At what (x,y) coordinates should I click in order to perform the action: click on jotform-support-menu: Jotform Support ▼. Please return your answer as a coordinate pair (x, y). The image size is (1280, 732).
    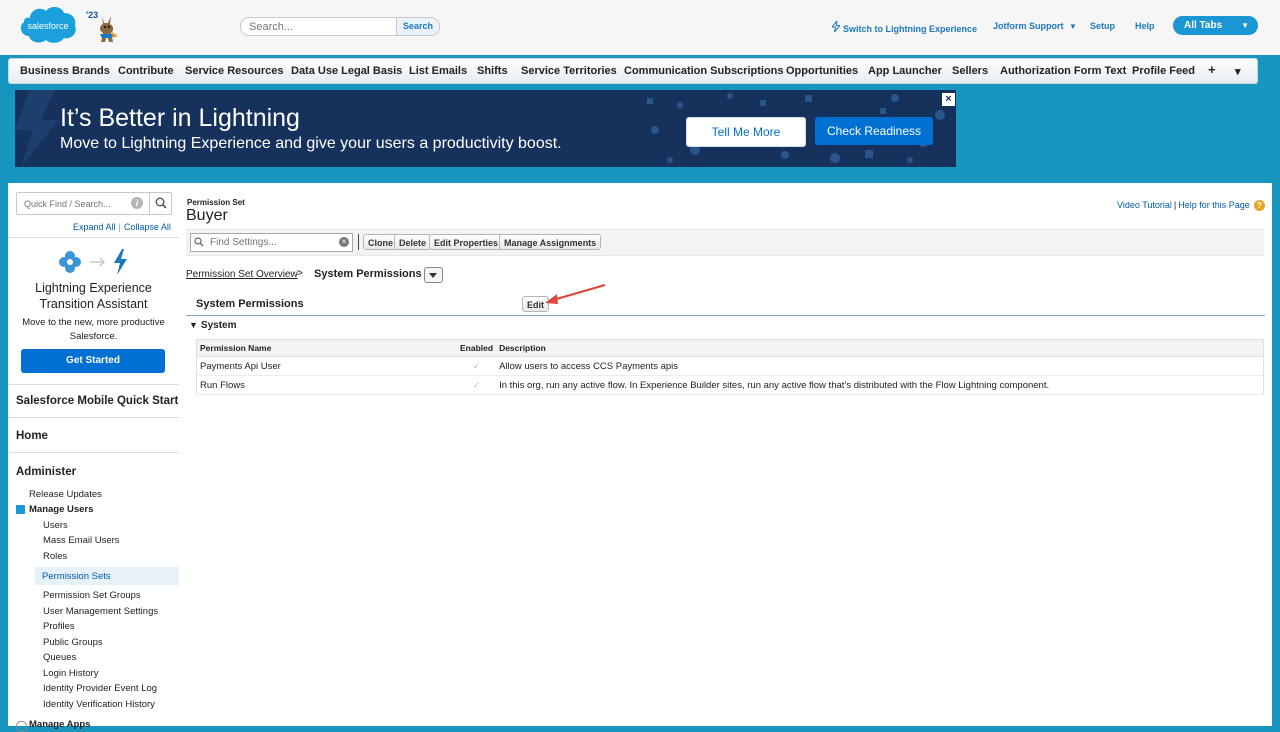
    Looking at the image, I should click on (1035, 26).